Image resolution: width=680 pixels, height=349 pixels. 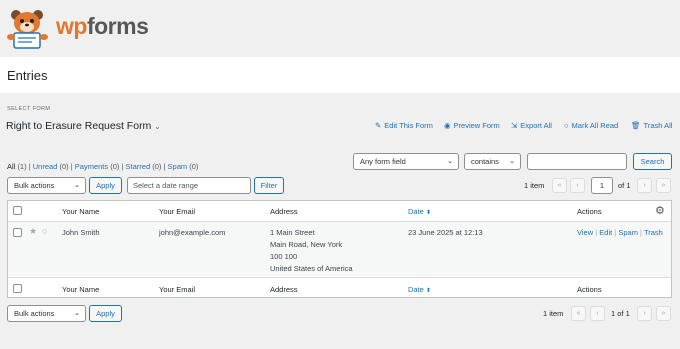 I want to click on next-page-button: ›, so click(x=644, y=185).